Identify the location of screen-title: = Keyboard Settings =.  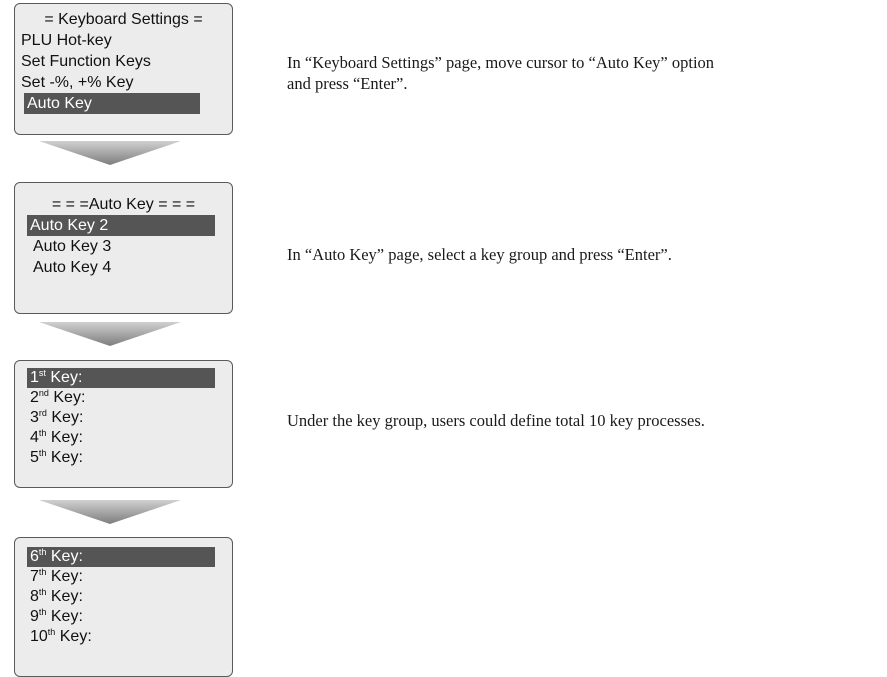
(123, 19).